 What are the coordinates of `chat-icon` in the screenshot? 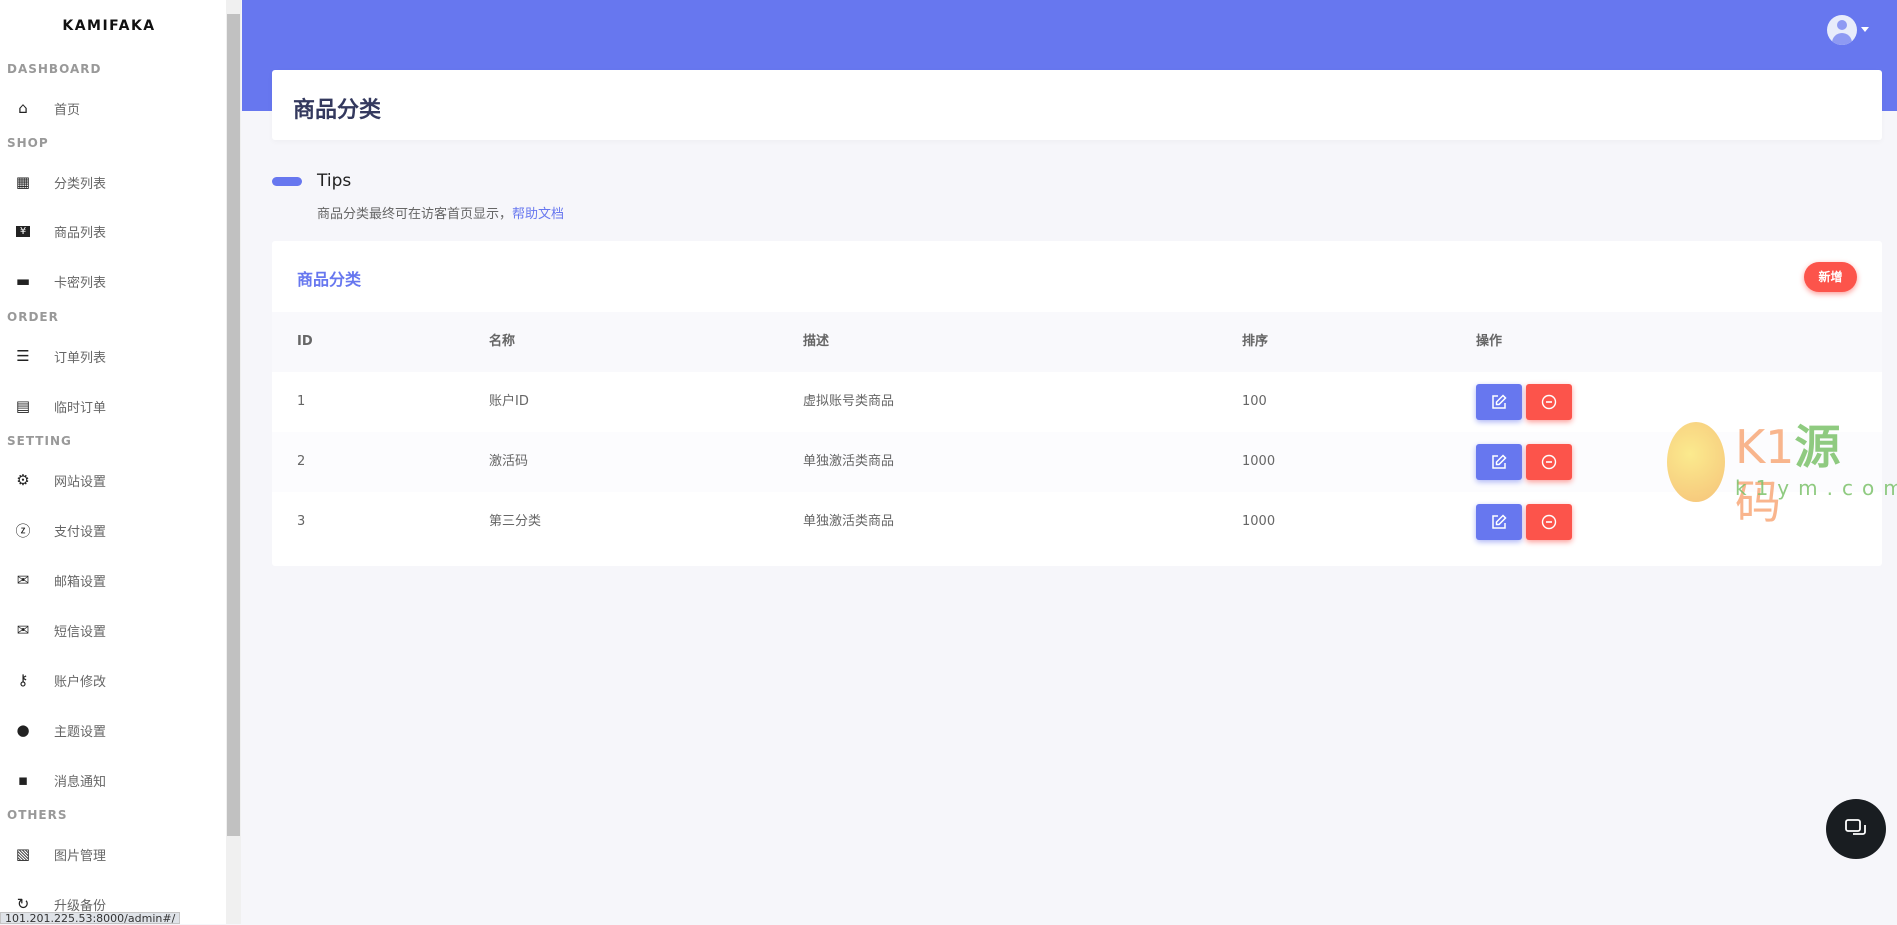 It's located at (1855, 827).